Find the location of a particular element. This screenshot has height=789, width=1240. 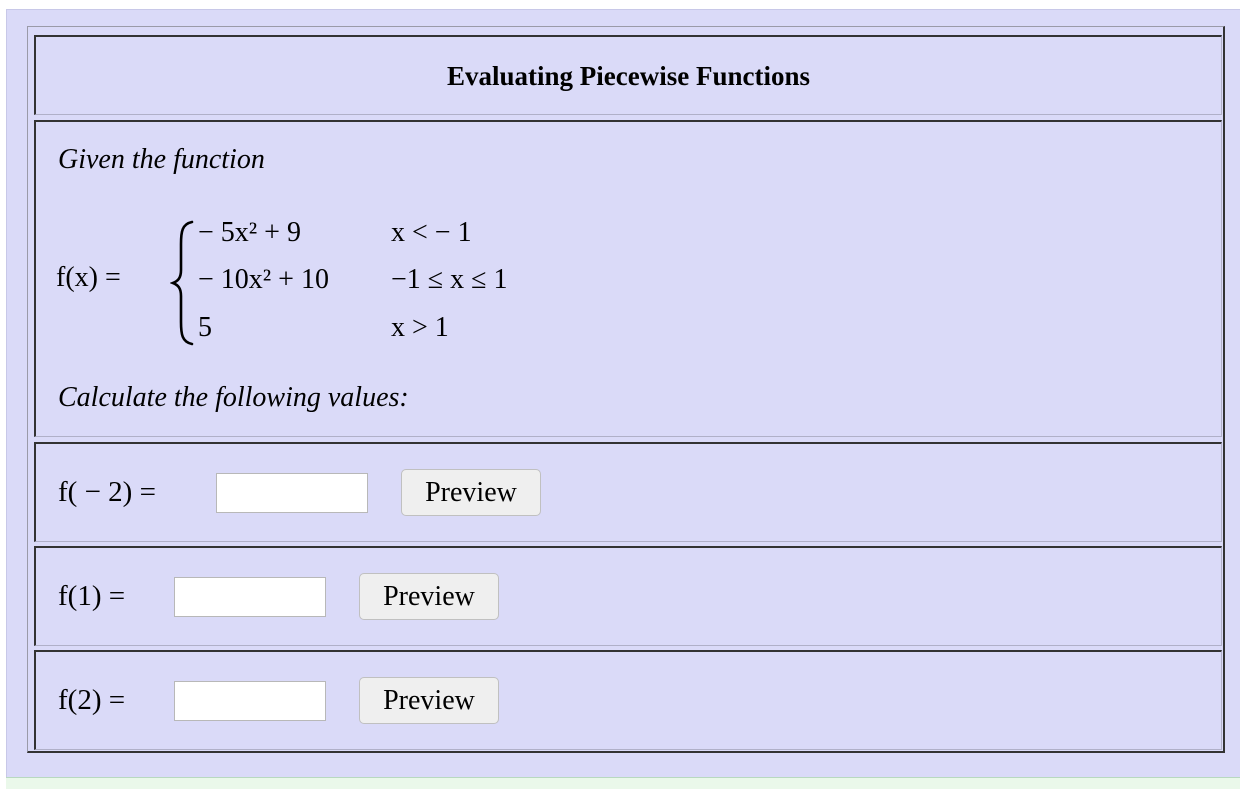

intro-text: Given the function is located at coordinates (161, 159).